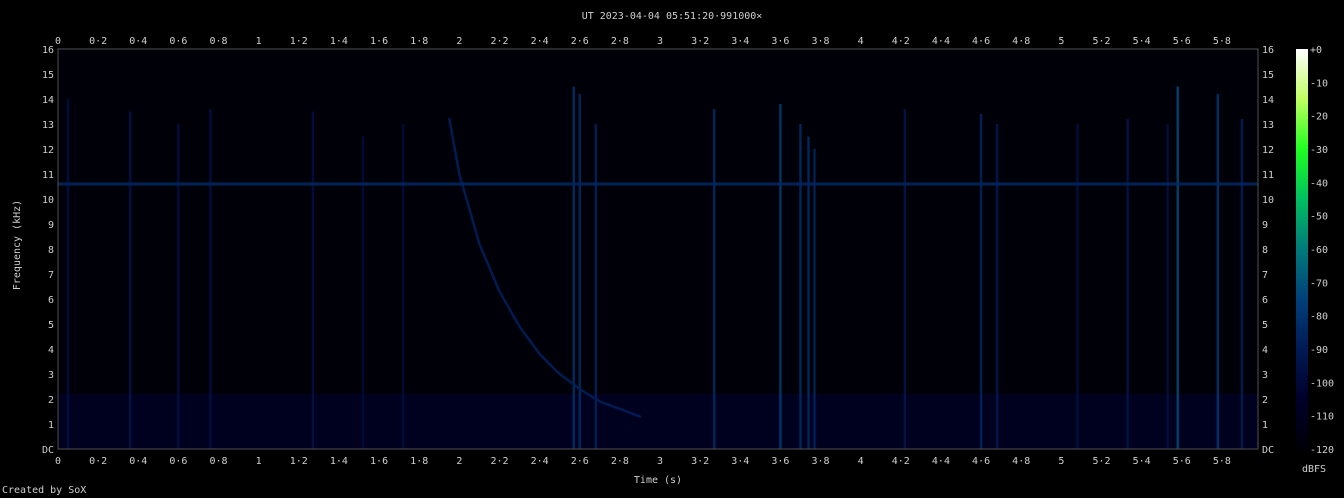 The height and width of the screenshot is (498, 1344). Describe the element at coordinates (51, 325) in the screenshot. I see `y-tick-label-left: 5` at that location.